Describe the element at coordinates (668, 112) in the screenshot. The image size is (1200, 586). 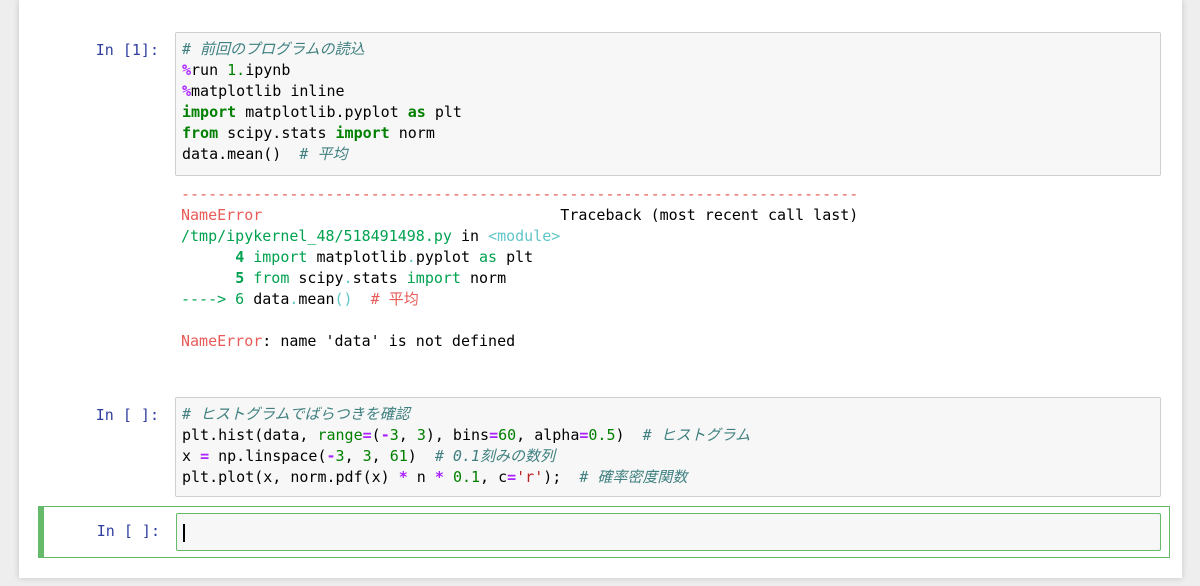
I see `code-line: import matplotlib.pyplot as plt` at that location.